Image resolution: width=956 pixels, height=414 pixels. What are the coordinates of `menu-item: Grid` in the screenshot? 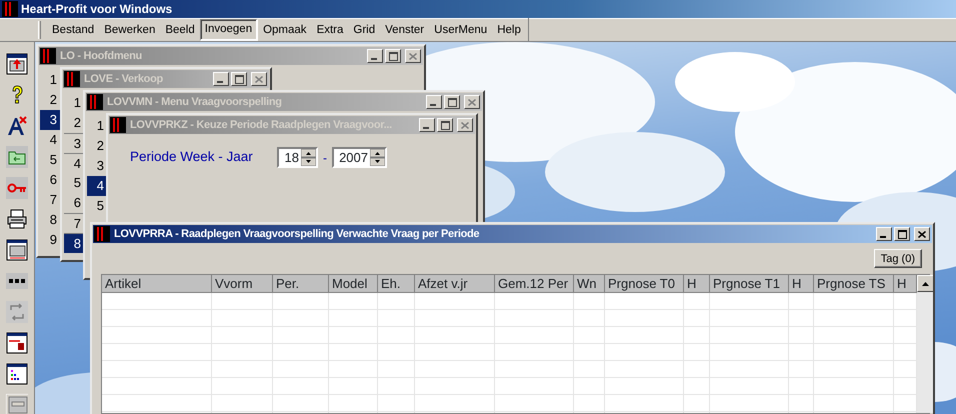 It's located at (364, 30).